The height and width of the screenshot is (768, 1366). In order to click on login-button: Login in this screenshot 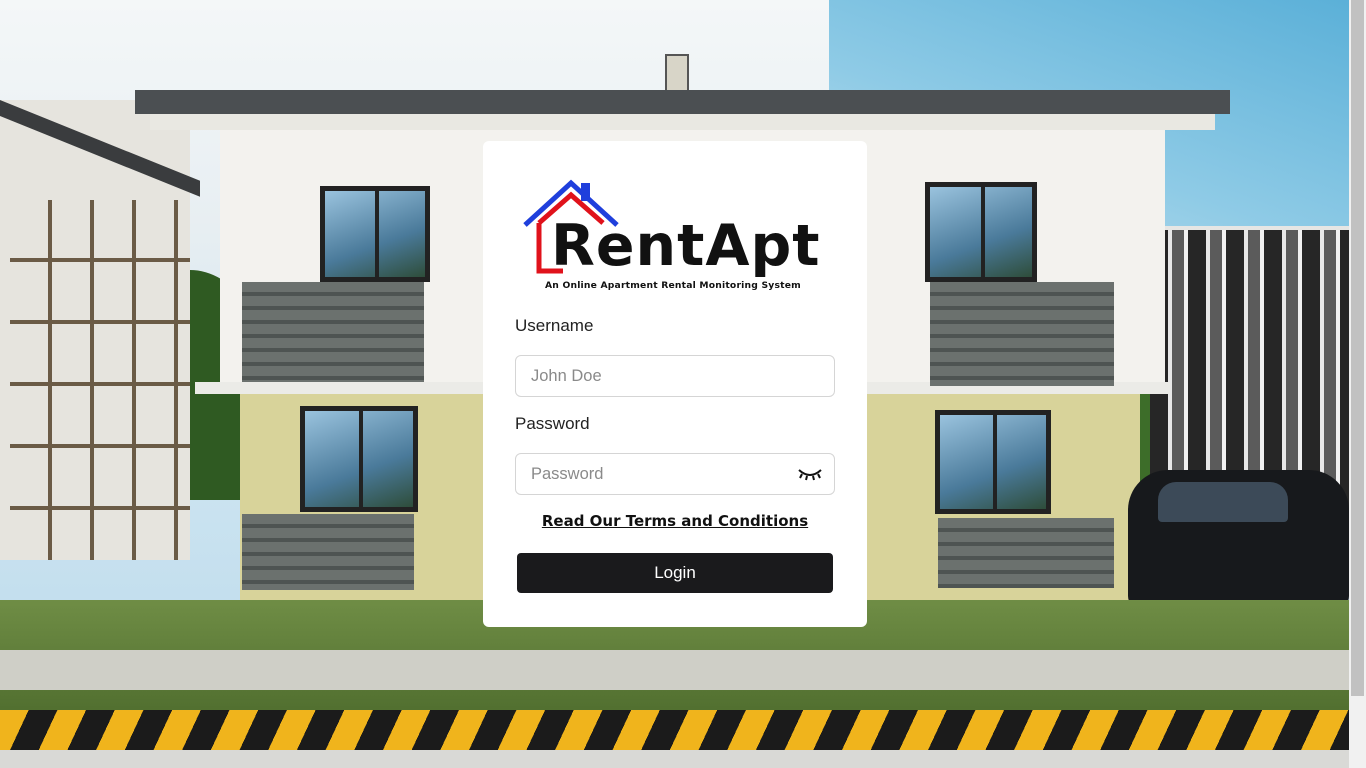, I will do `click(675, 573)`.